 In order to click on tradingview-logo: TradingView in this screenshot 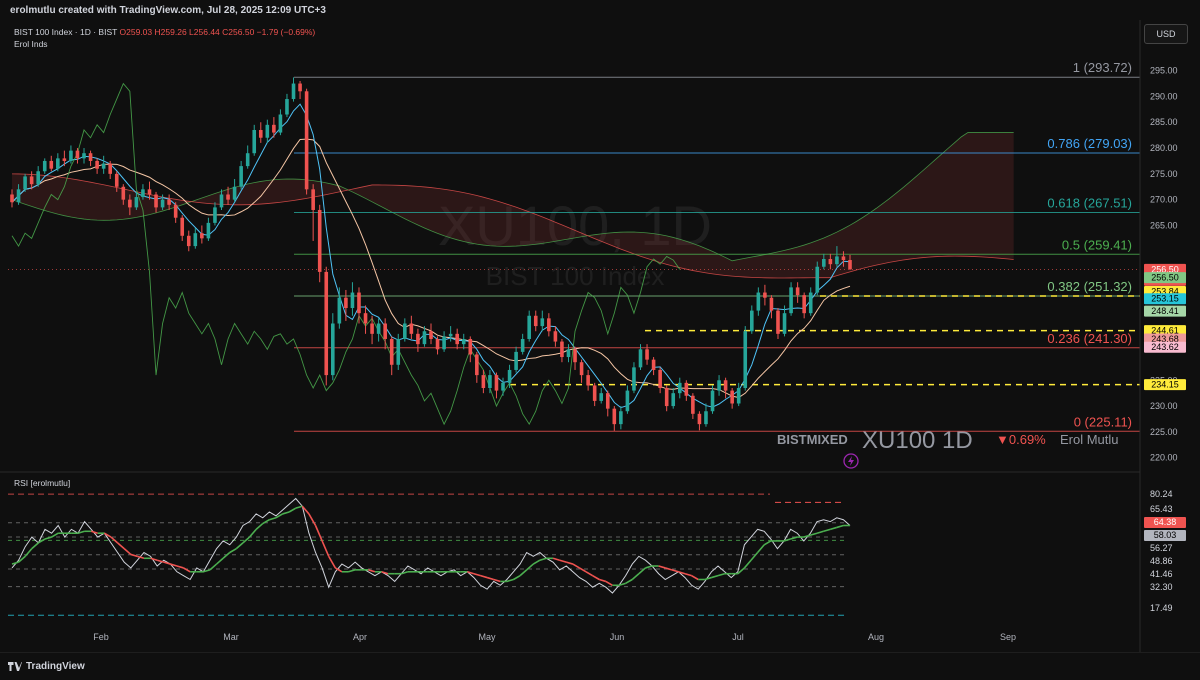, I will do `click(46, 666)`.